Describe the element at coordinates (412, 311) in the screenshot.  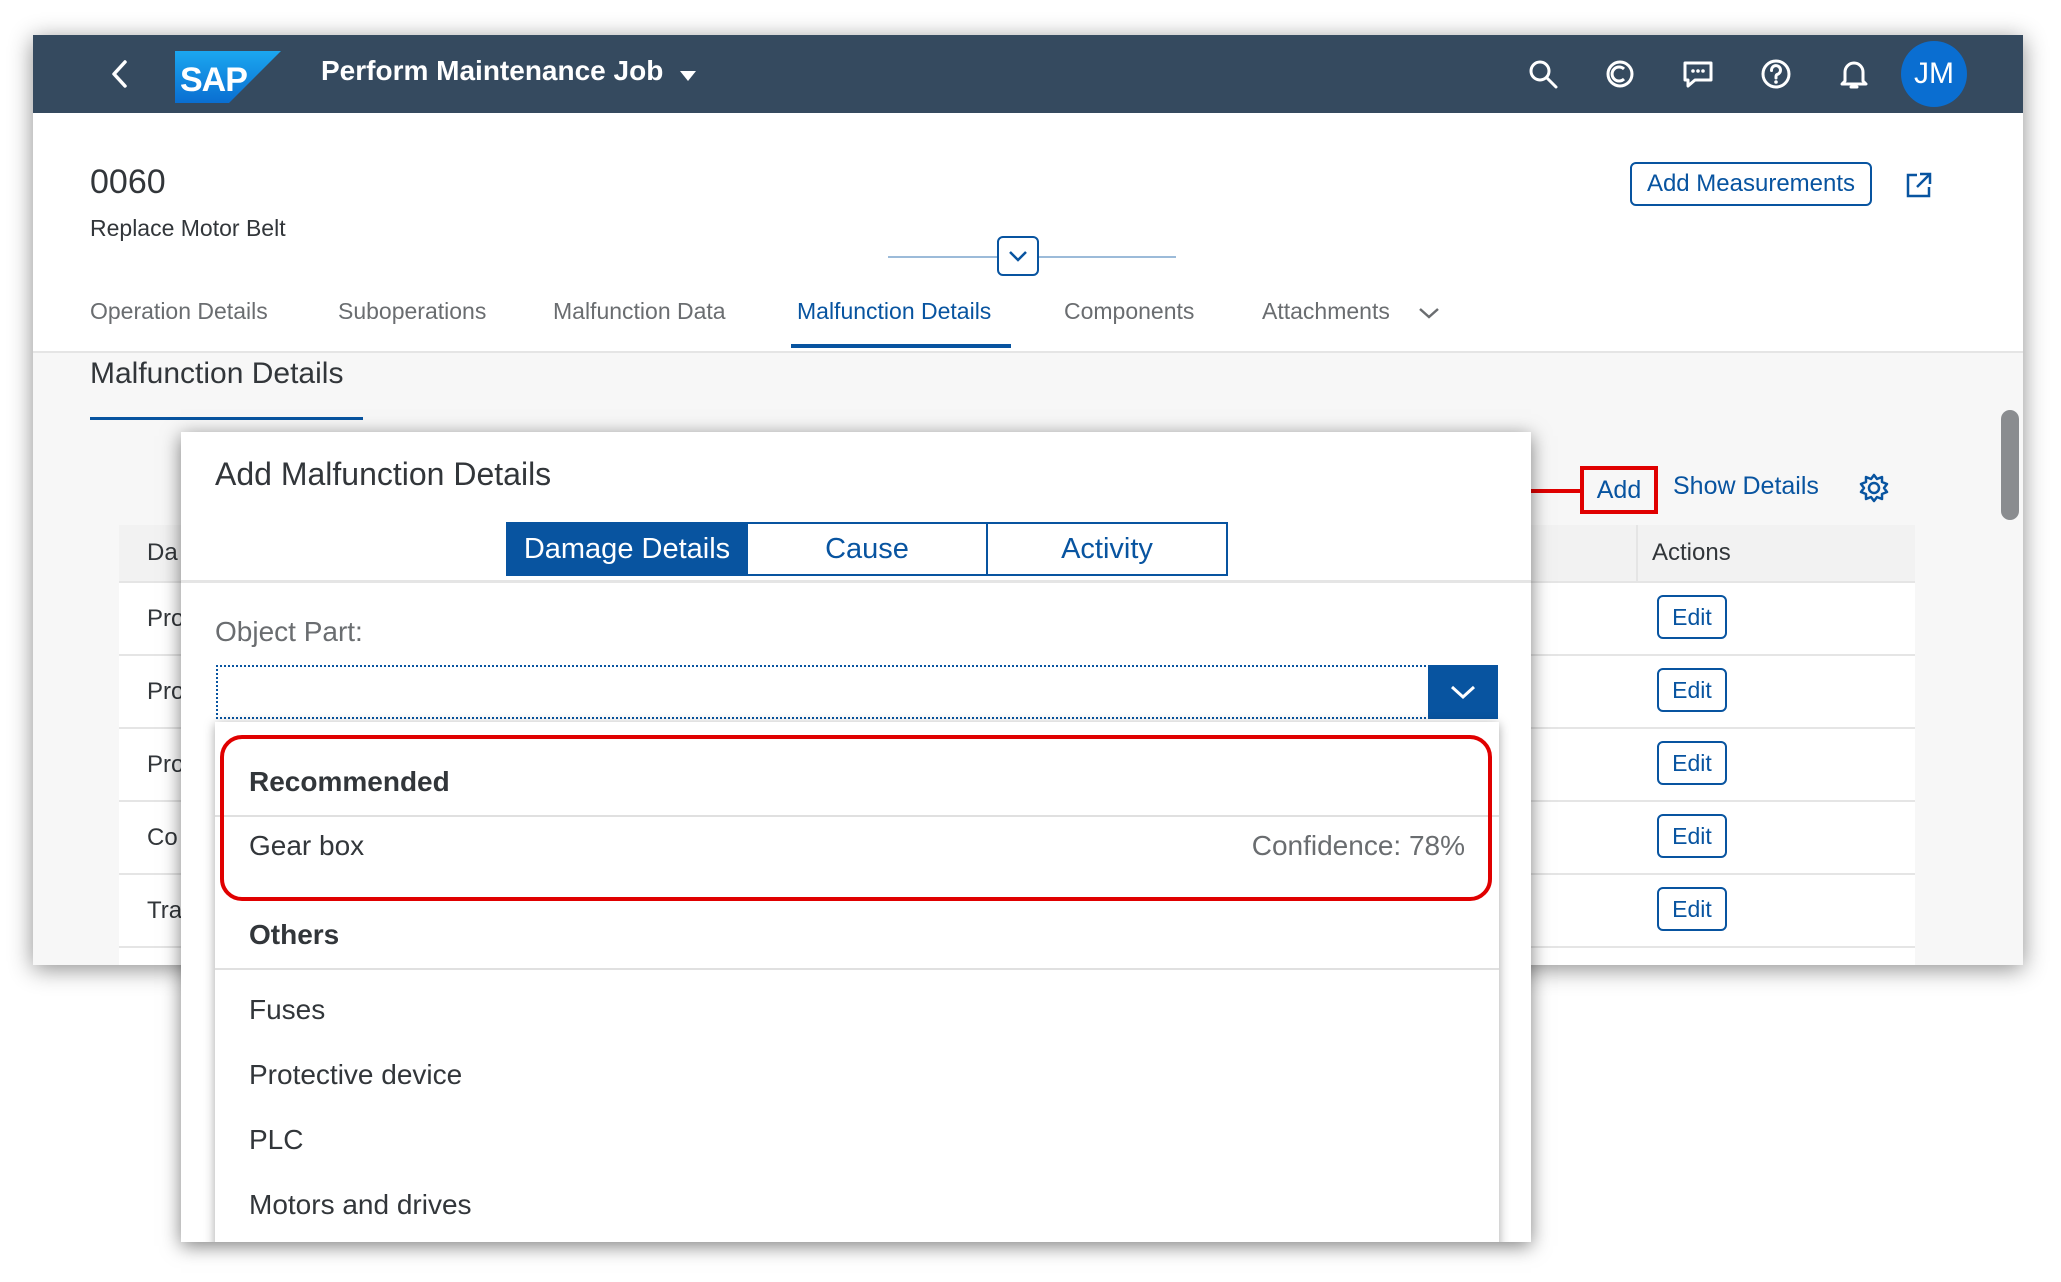
I see `tab-suboperations: Suboperations` at that location.